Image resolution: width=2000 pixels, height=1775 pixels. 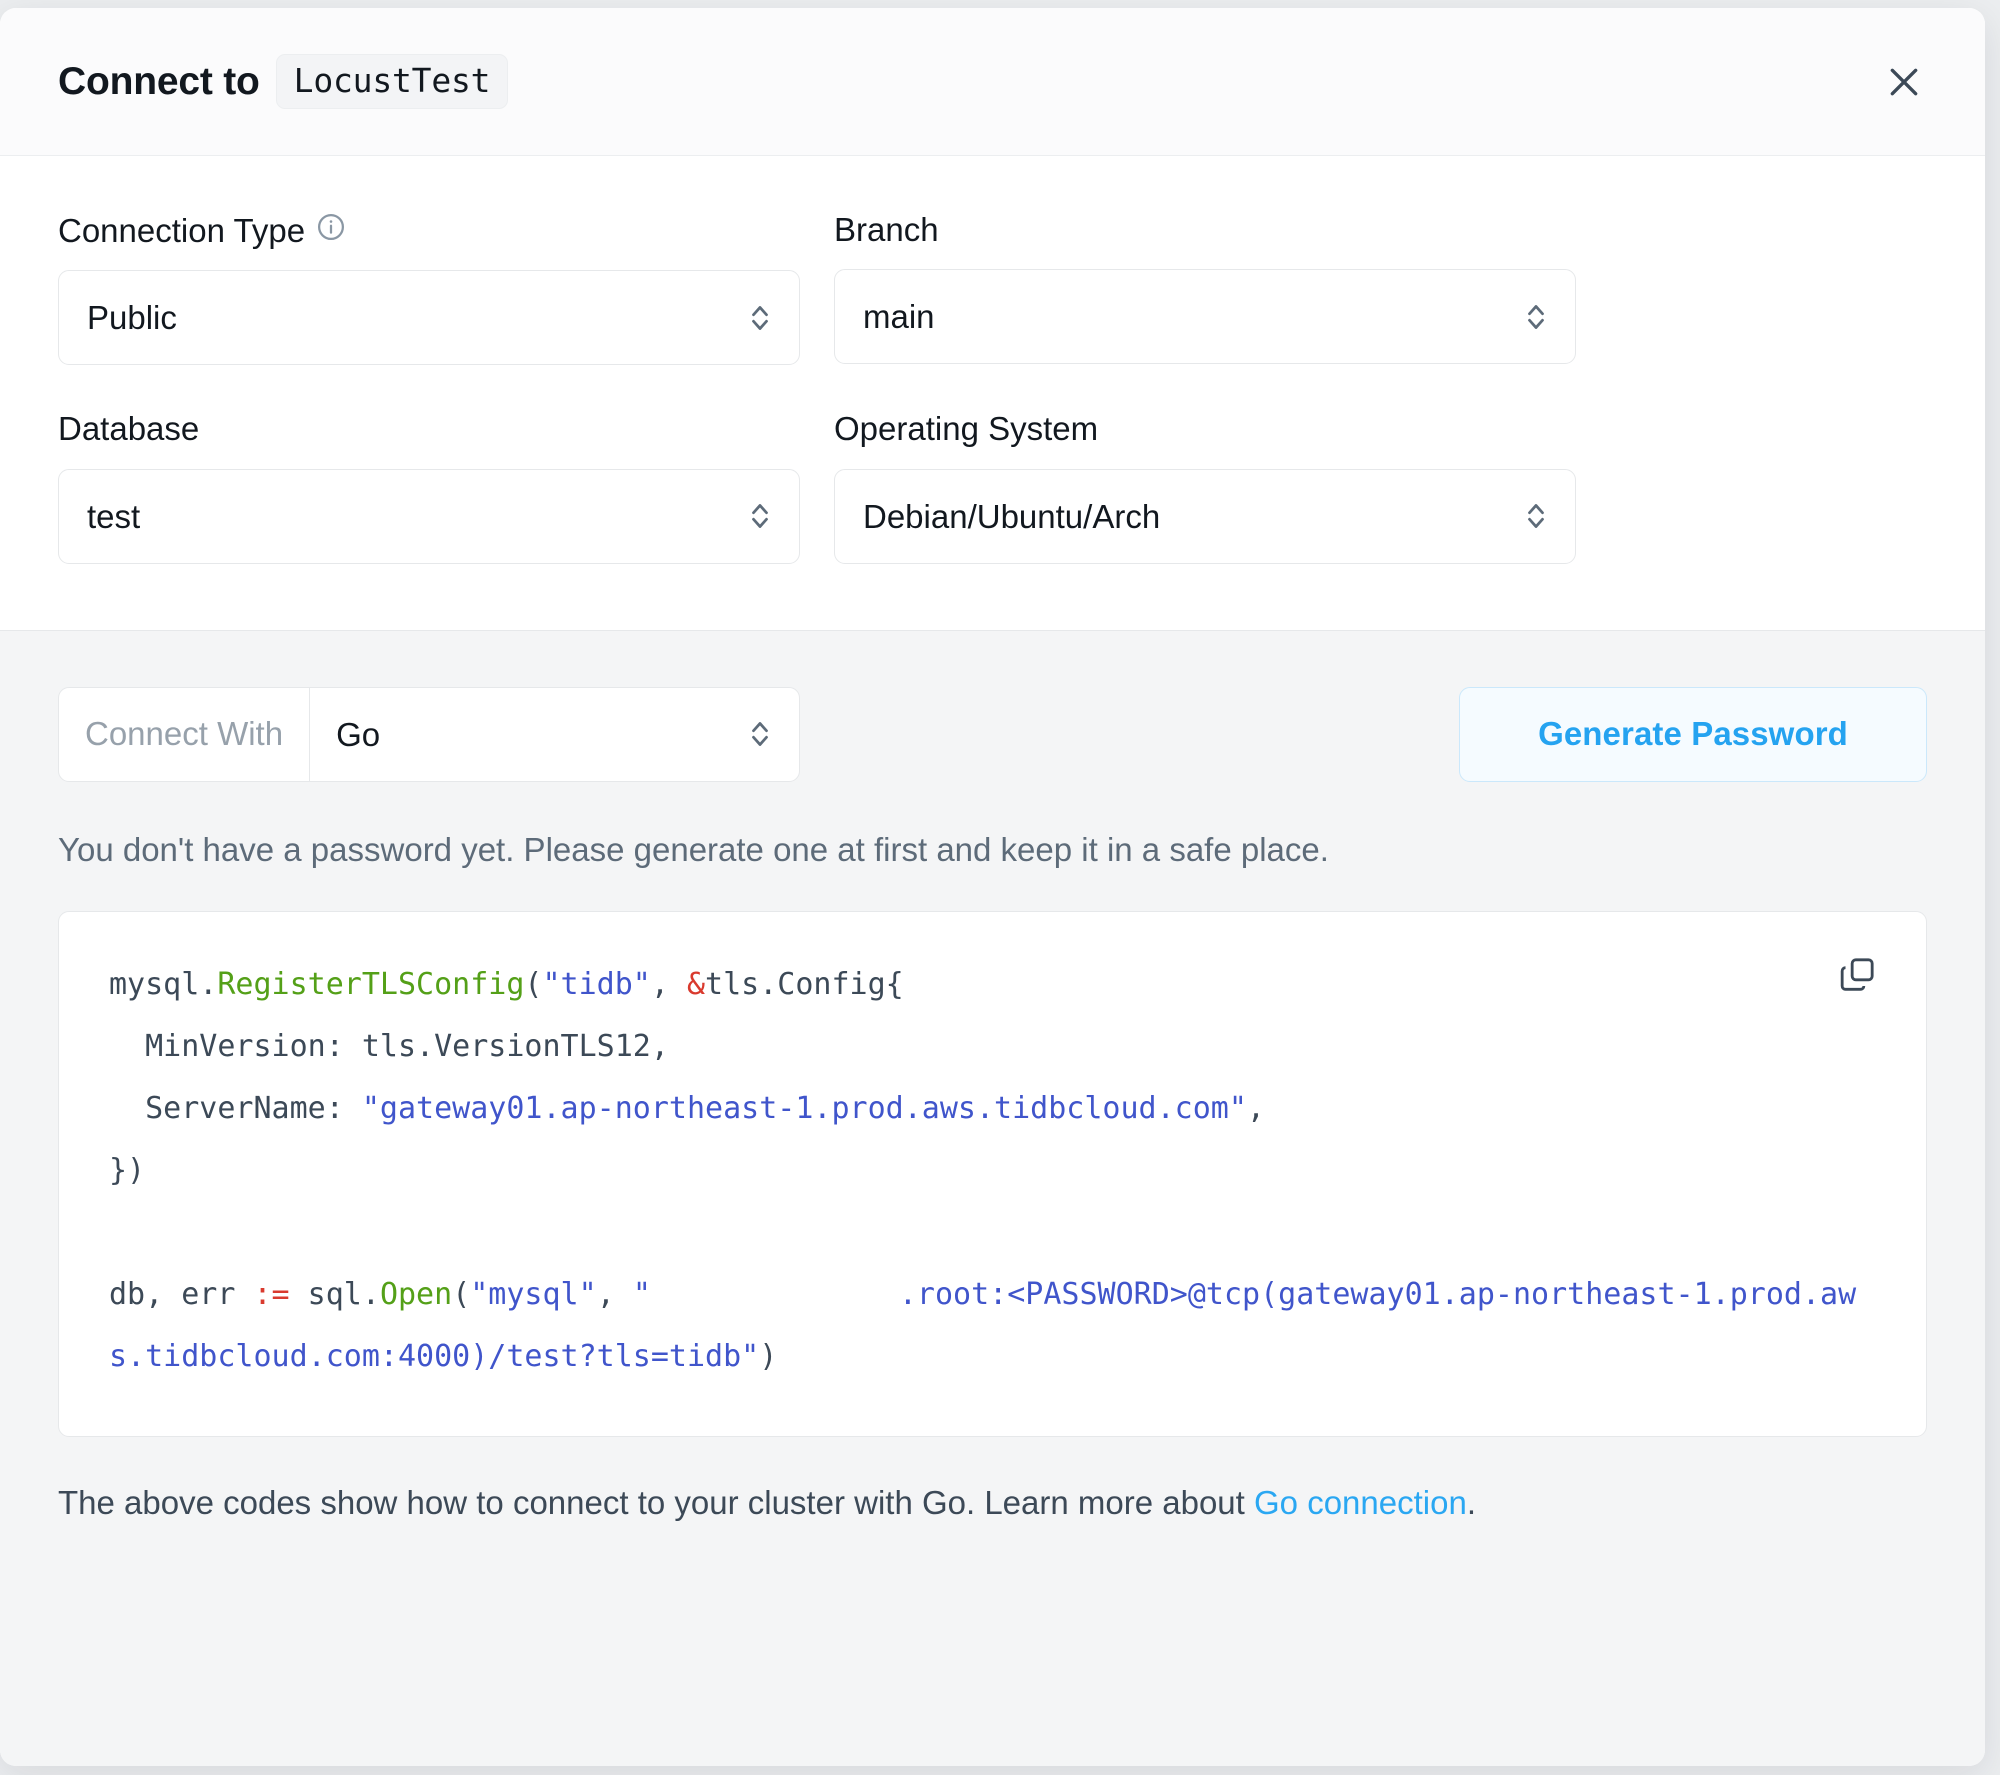 I want to click on code-line6-str1: "mysql", so click(x=533, y=1295).